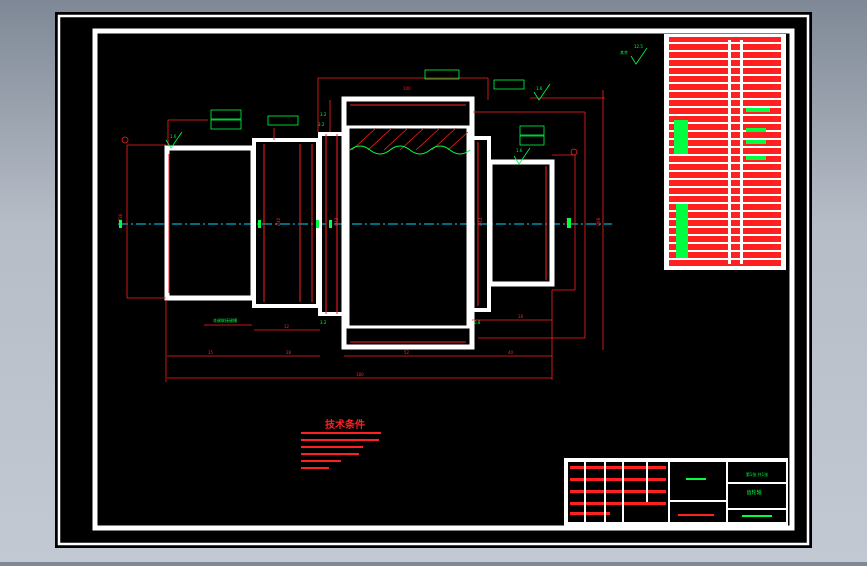 This screenshot has width=867, height=566. Describe the element at coordinates (638, 46) in the screenshot. I see `svg-text: 12.5` at that location.